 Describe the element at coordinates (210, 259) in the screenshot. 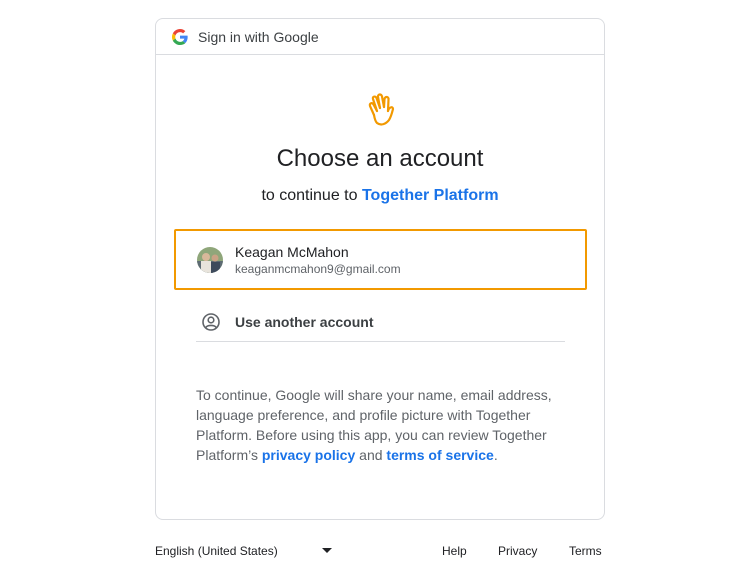

I see `avatar` at that location.